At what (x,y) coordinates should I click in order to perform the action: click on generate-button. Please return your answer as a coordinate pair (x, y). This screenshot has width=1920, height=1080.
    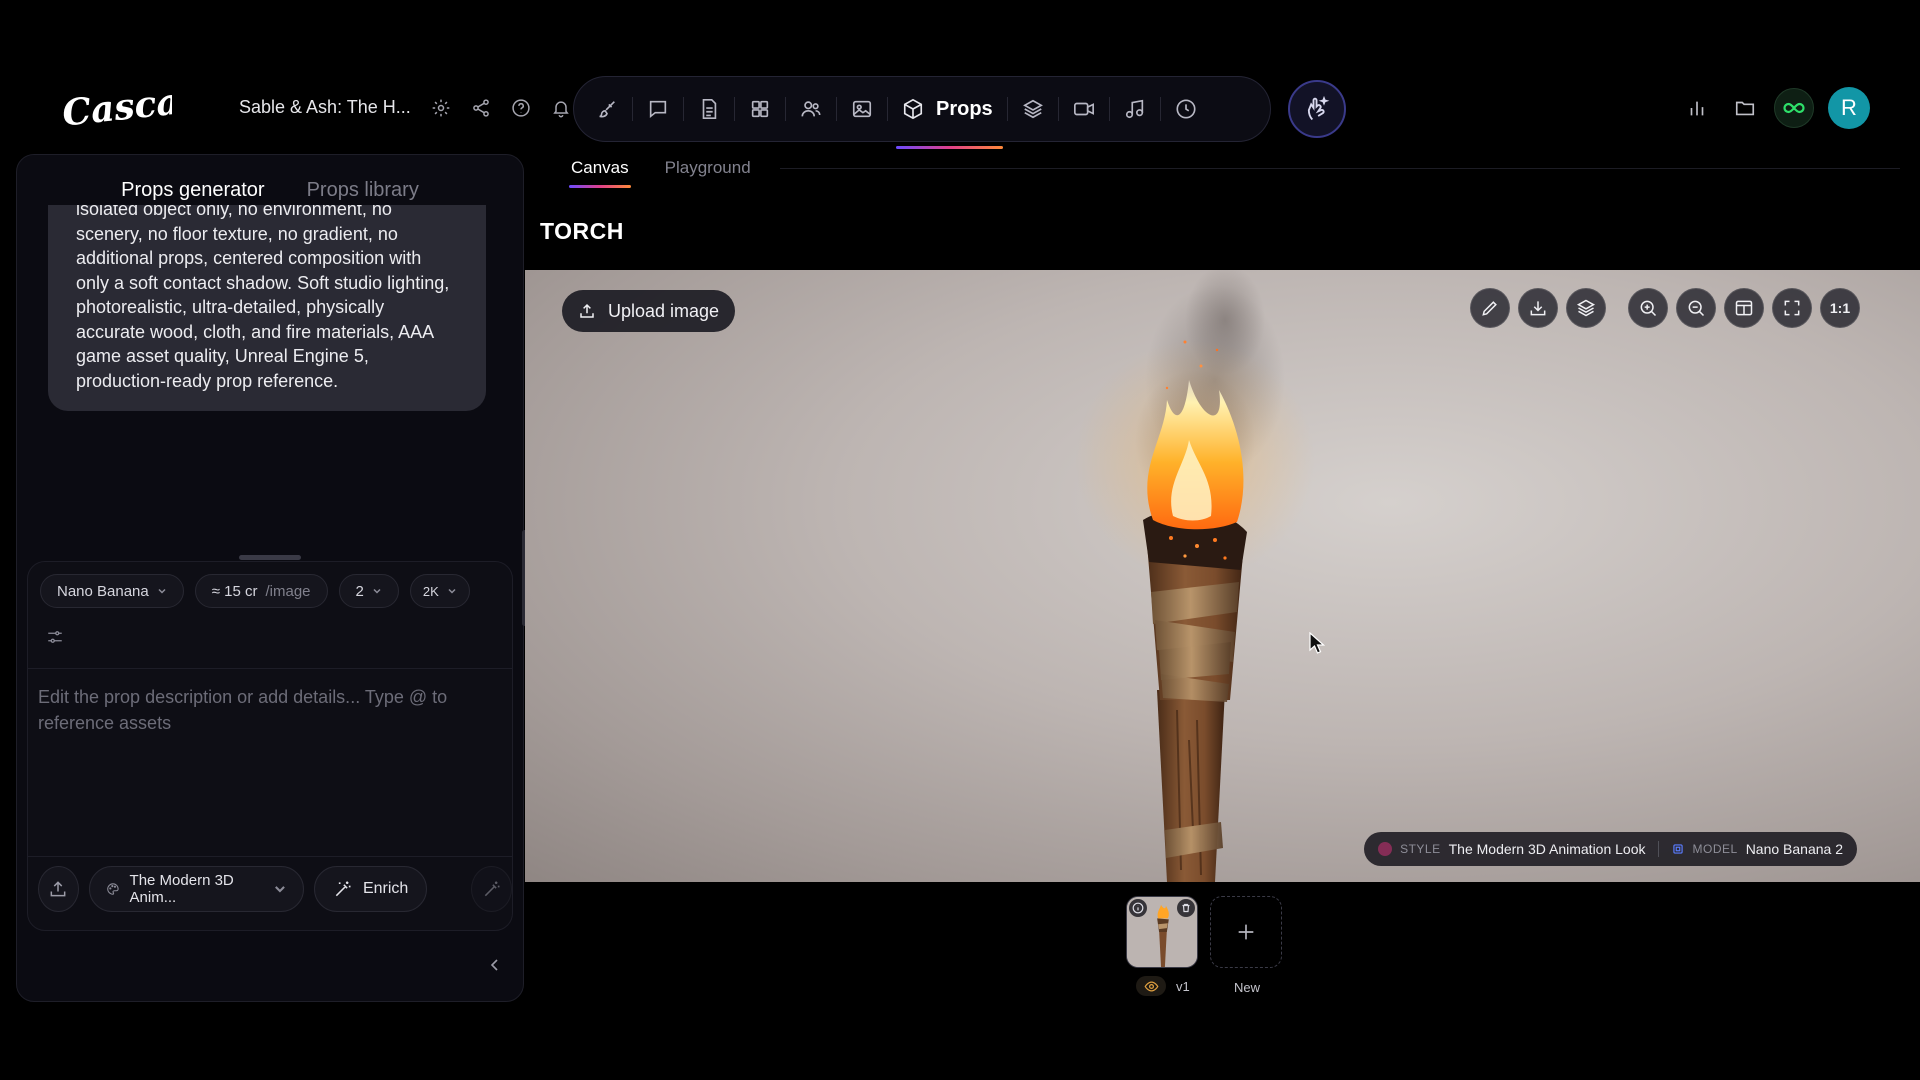
    Looking at the image, I should click on (491, 889).